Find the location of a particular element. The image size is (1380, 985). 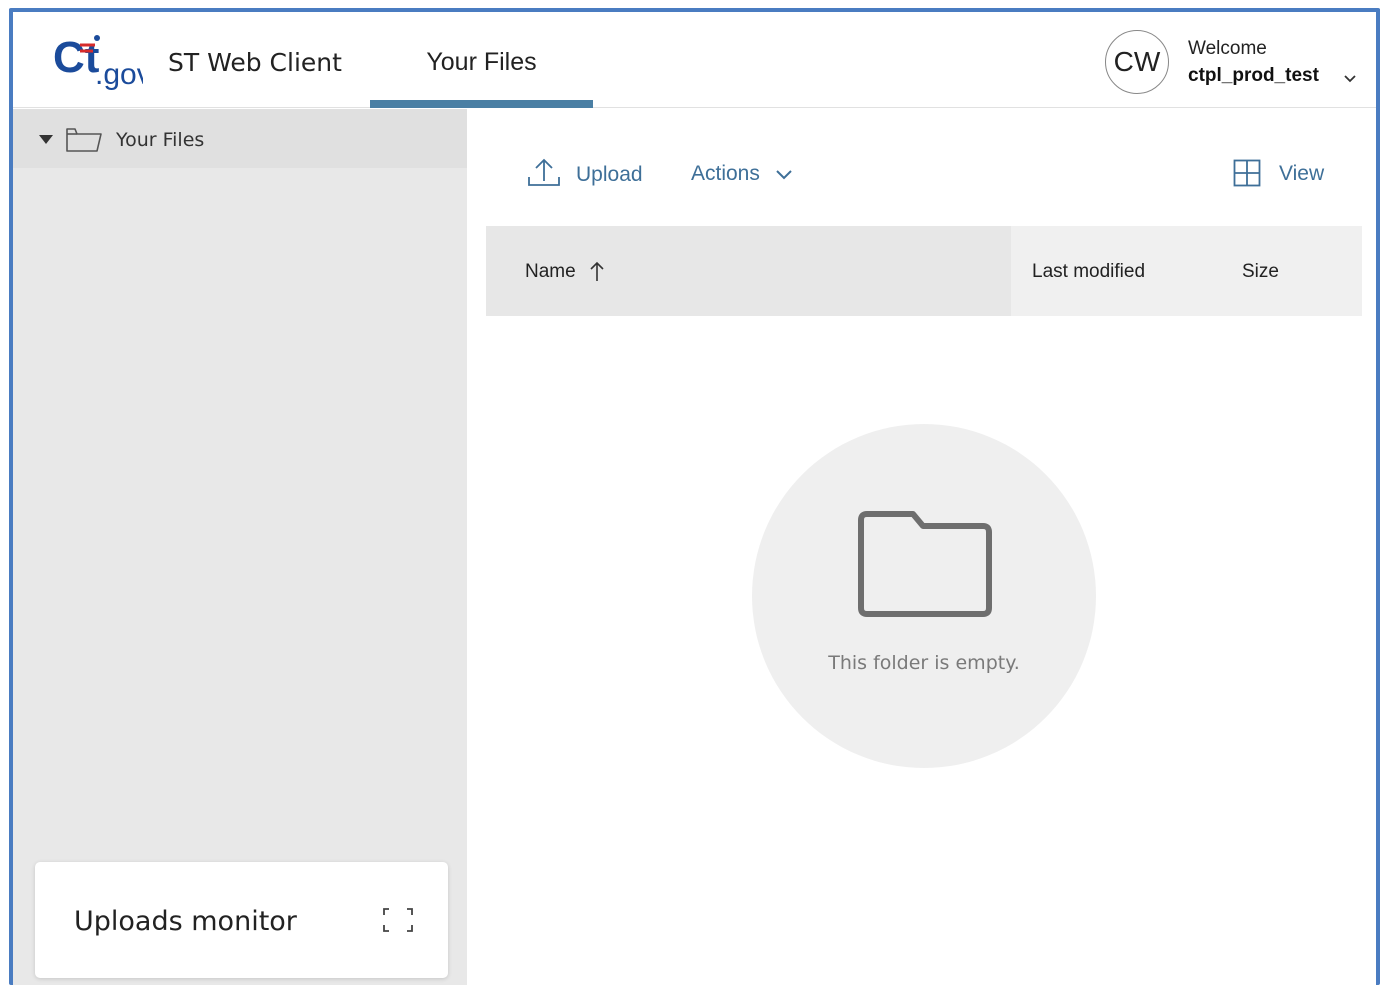

ct-gov-logo: Ct .gov is located at coordinates (98, 61).